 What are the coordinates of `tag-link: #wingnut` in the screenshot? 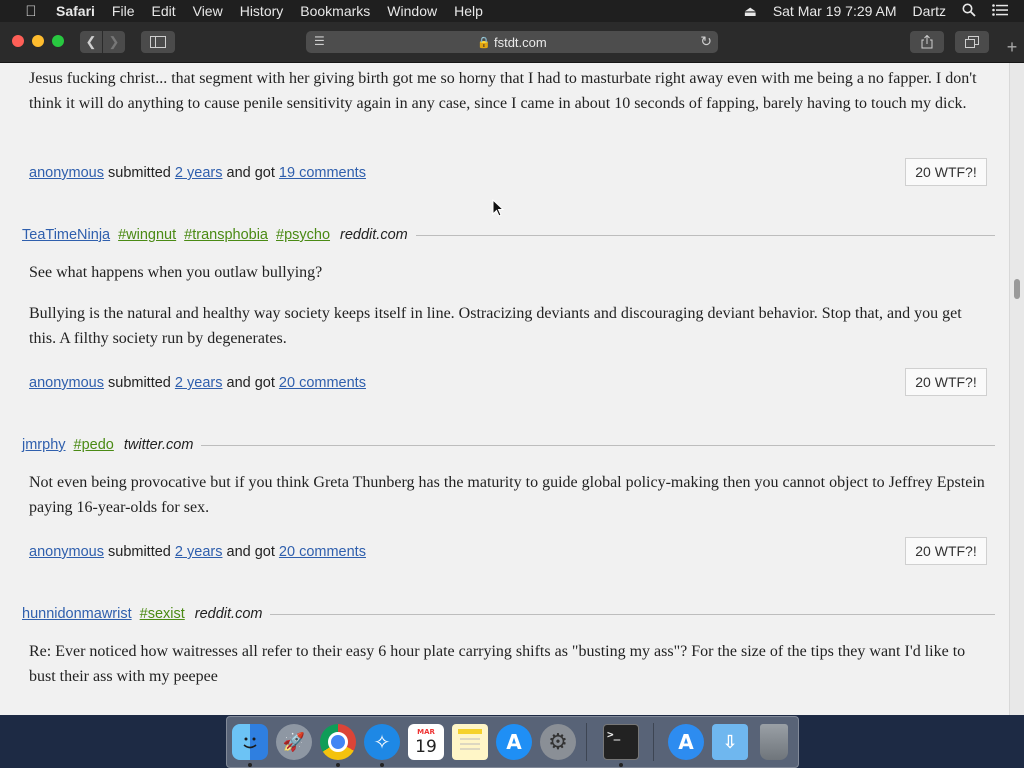 It's located at (147, 235).